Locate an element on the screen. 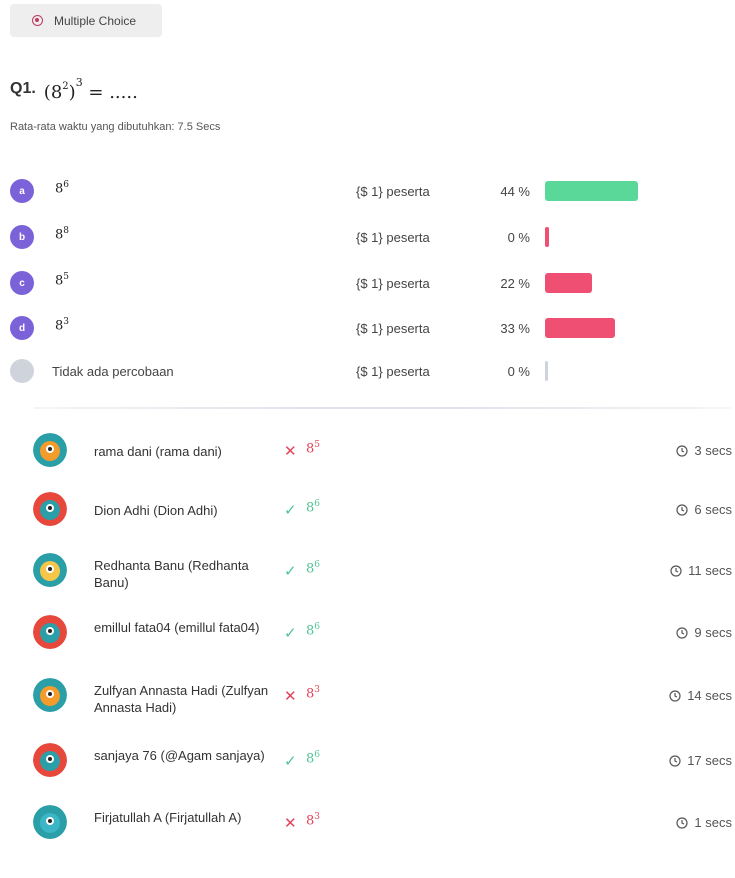  response-time: 11 secs is located at coordinates (701, 570).